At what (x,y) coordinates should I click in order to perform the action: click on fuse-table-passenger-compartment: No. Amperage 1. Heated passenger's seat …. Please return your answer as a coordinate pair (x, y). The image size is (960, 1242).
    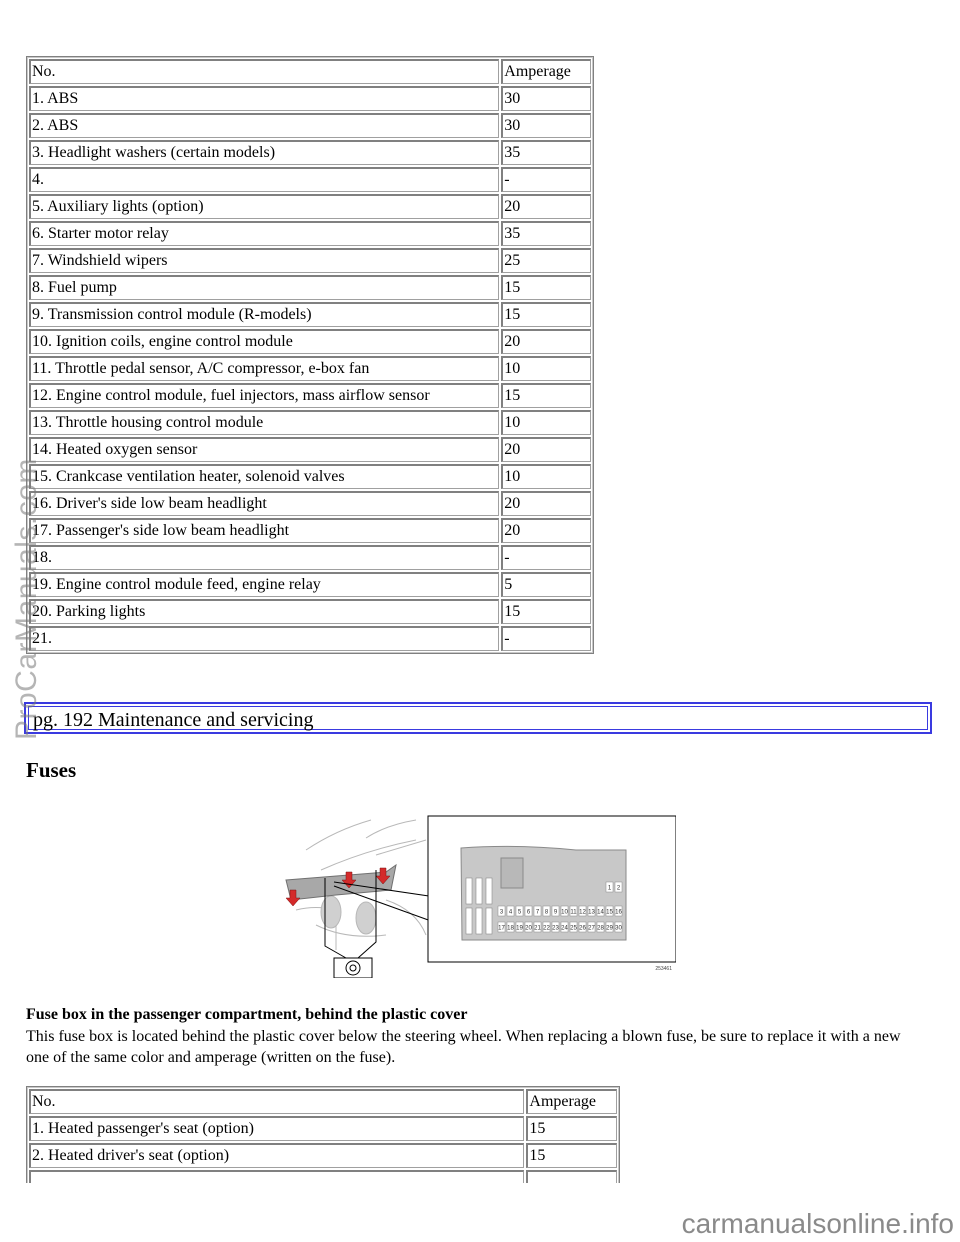
    Looking at the image, I should click on (323, 1134).